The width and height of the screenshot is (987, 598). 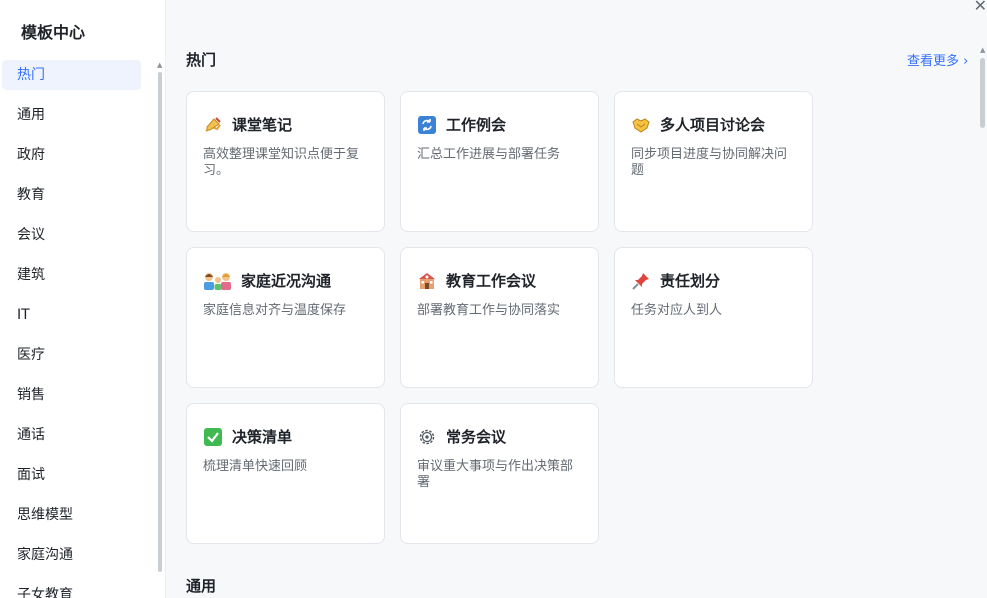 I want to click on sidebar-item-government: 政府, so click(x=71, y=155).